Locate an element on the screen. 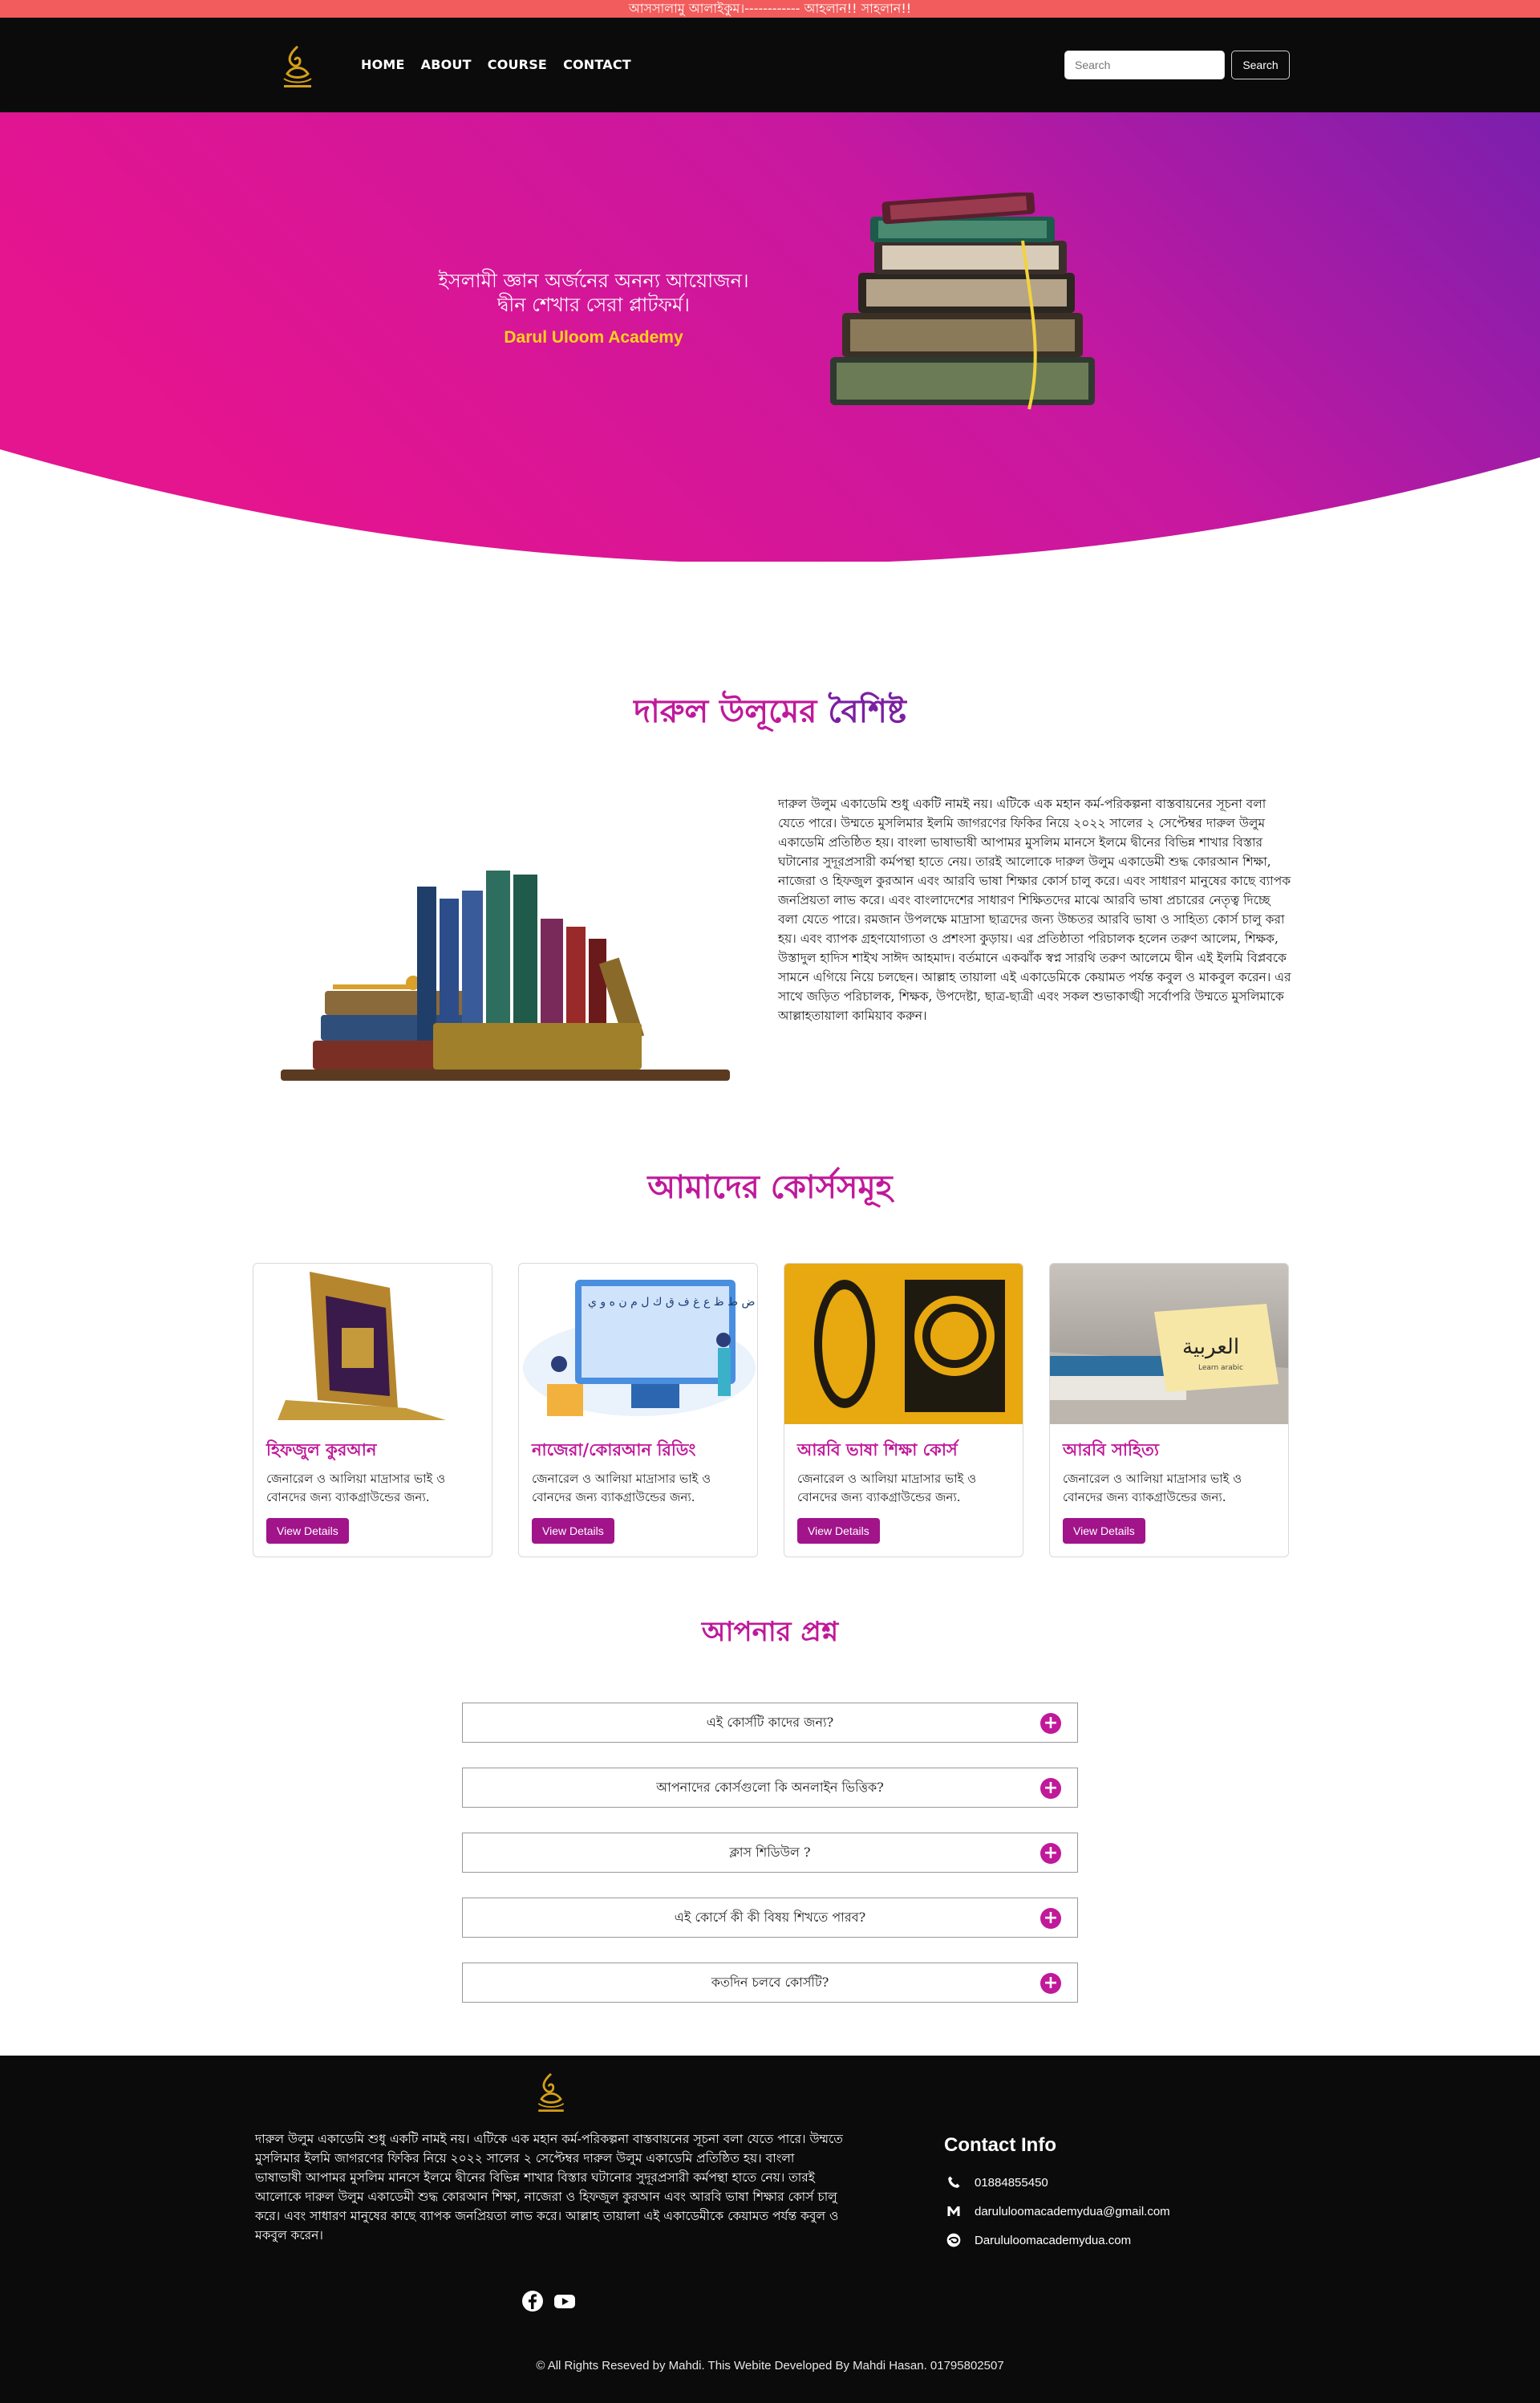 The image size is (1540, 2403). arabic-card-text: العربية is located at coordinates (1210, 1347).